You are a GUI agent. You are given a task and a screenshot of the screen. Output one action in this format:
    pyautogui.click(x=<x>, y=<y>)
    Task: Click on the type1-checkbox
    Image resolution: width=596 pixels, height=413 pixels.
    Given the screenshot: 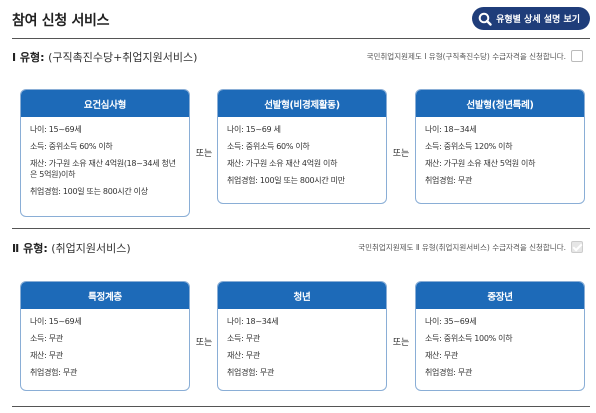 What is the action you would take?
    pyautogui.click(x=577, y=56)
    